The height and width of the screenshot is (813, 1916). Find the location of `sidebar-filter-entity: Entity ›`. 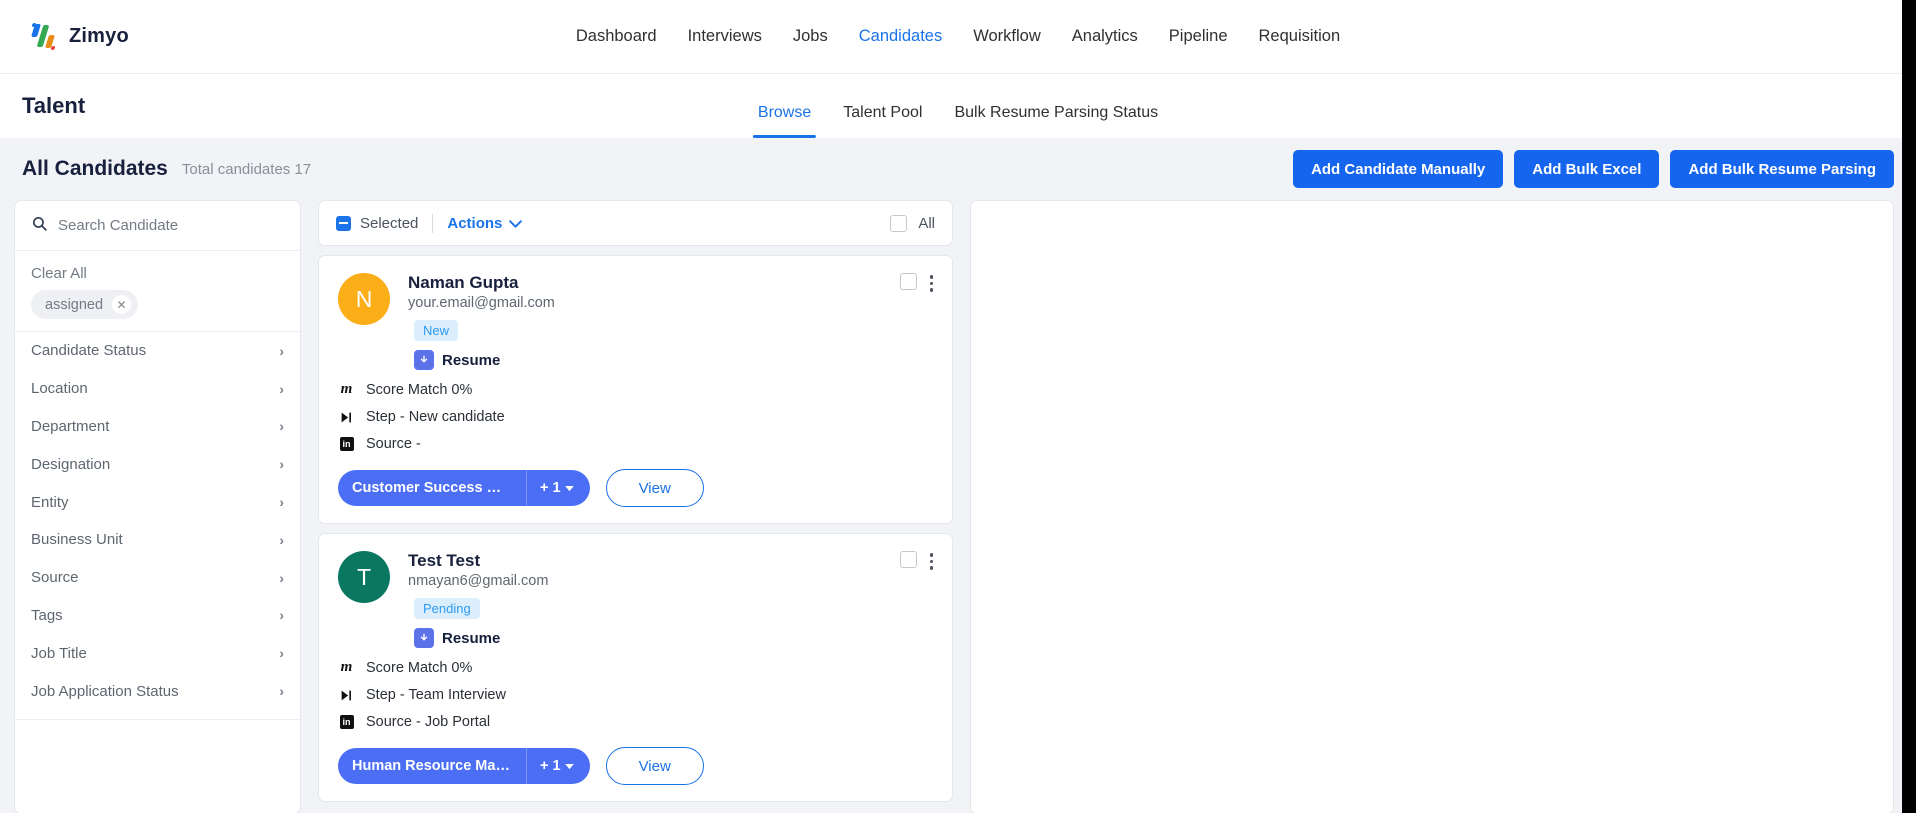

sidebar-filter-entity: Entity › is located at coordinates (157, 502).